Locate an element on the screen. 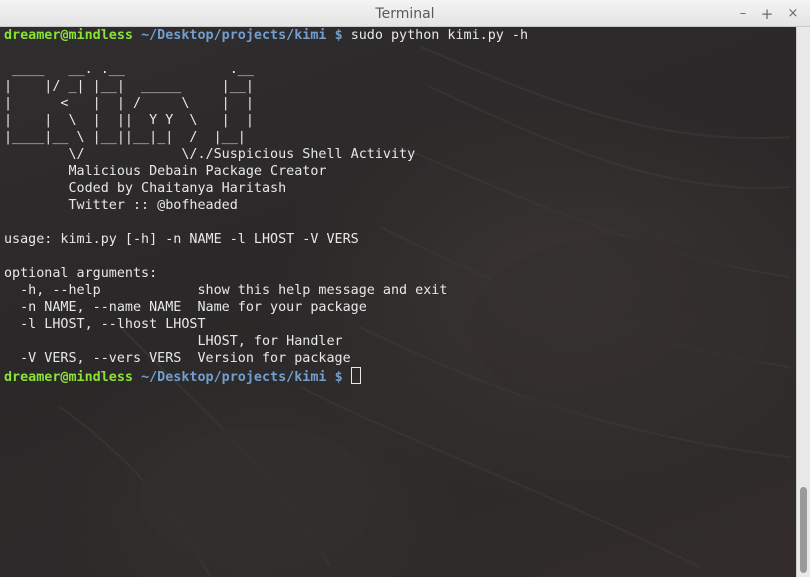 The width and height of the screenshot is (810, 577). banner-line: |____|__ \ |__||__|_| / |__| is located at coordinates (125, 137).